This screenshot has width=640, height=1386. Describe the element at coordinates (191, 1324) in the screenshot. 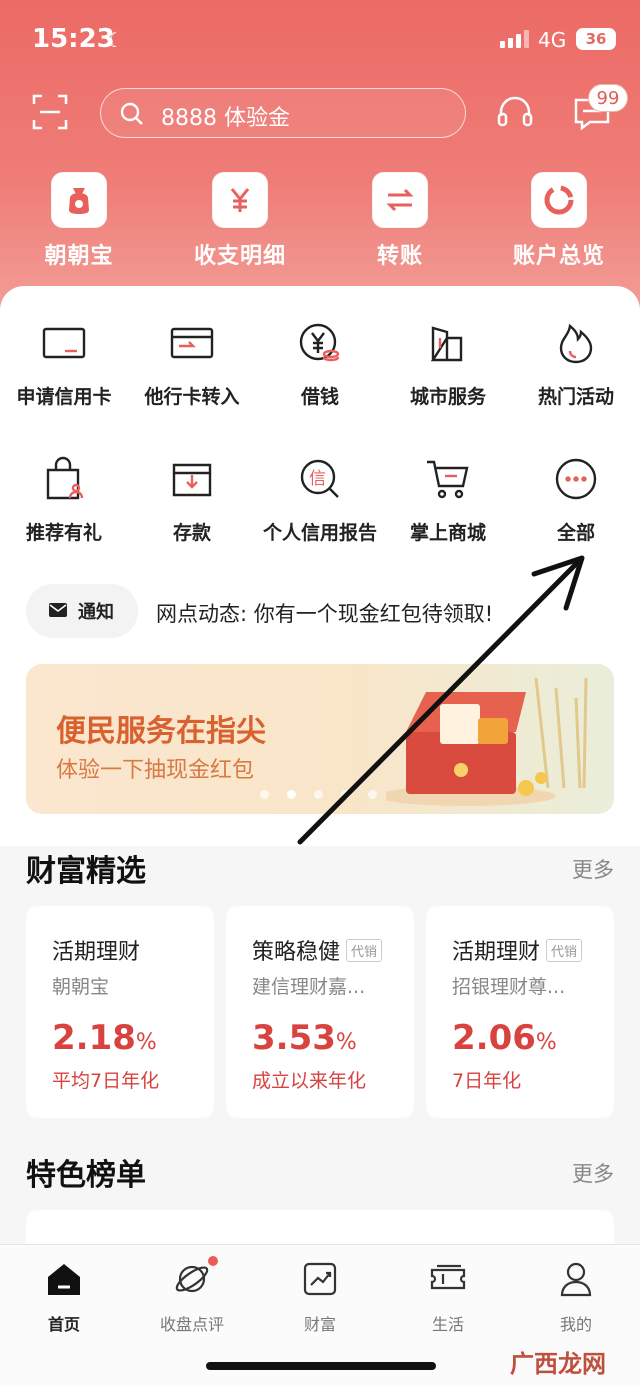

I see `tab-label: 收盘点评` at that location.